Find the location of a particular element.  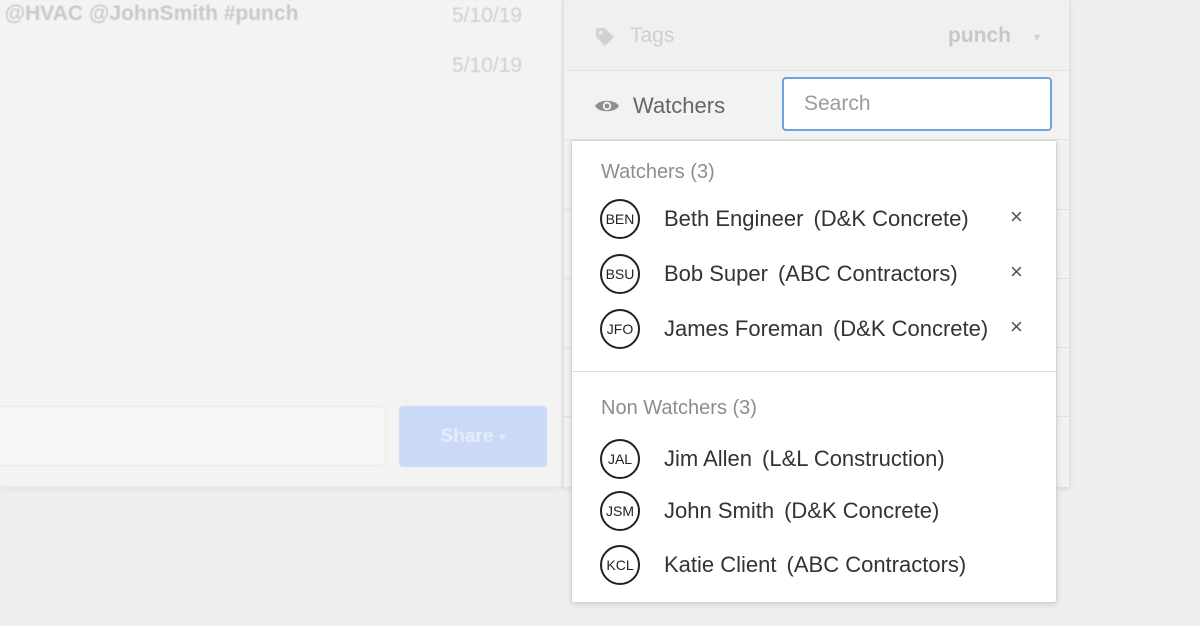

non-watcher-company: (D&K Concrete) is located at coordinates (862, 510).